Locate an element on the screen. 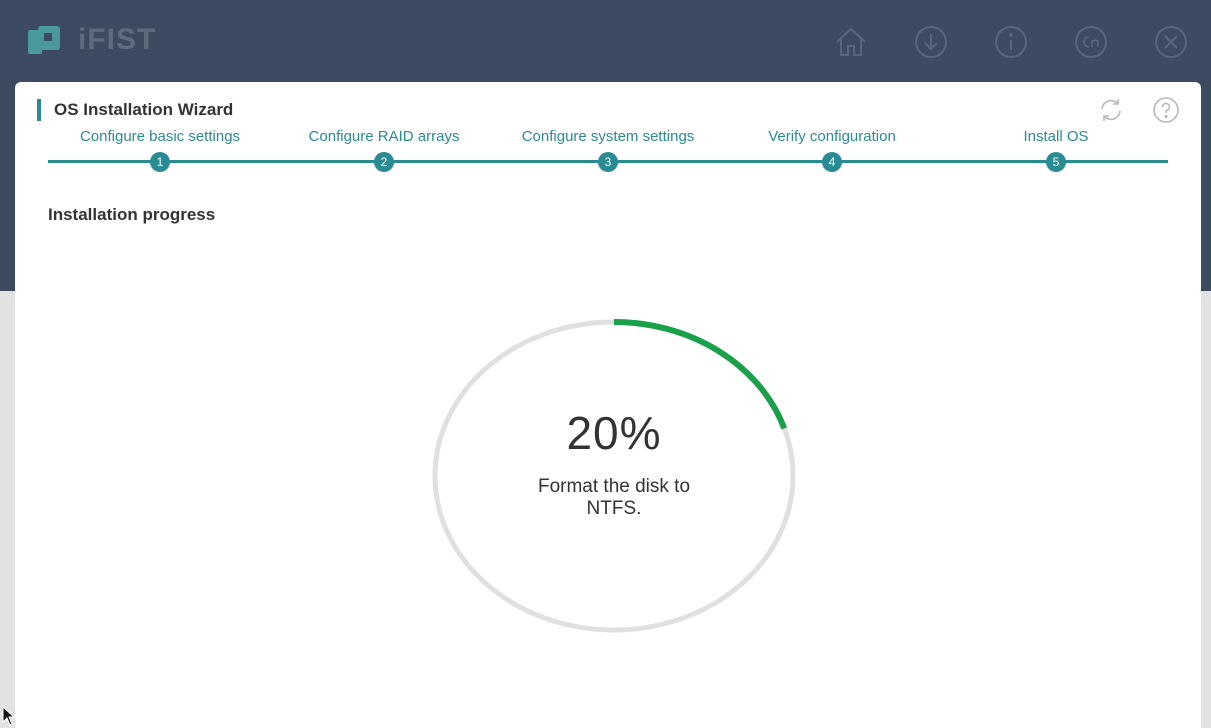  section-title: Installation progress is located at coordinates (132, 214).